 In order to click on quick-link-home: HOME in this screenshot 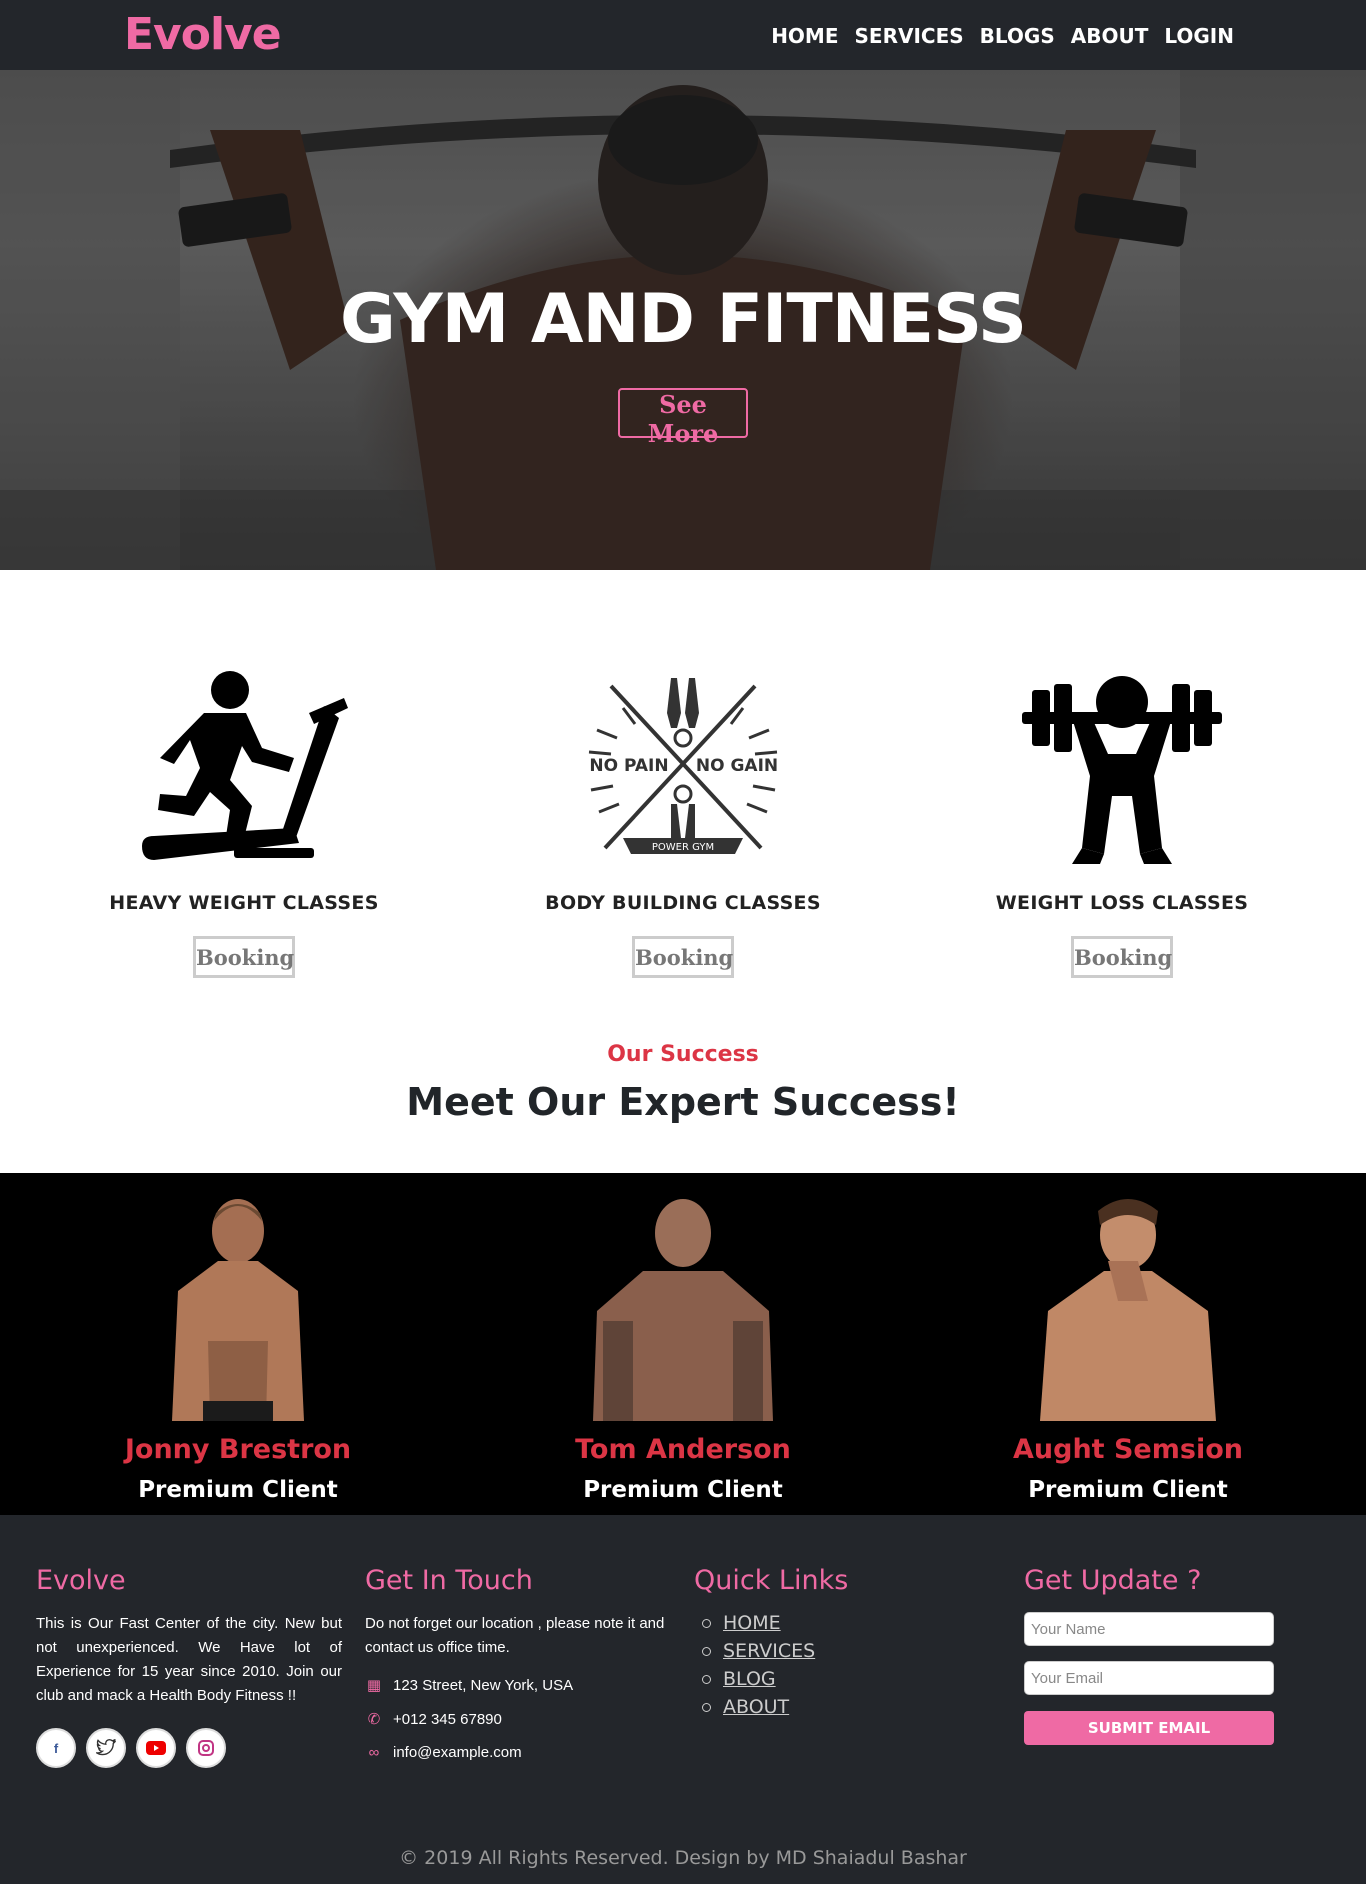, I will do `click(752, 1623)`.